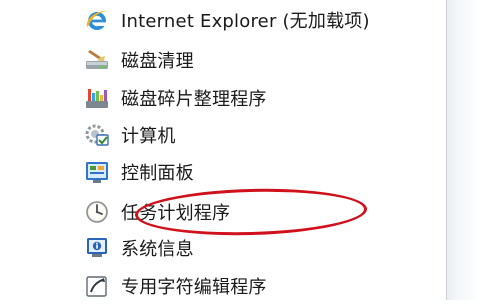 The width and height of the screenshot is (480, 304). Describe the element at coordinates (97, 172) in the screenshot. I see `control-panel-icon` at that location.